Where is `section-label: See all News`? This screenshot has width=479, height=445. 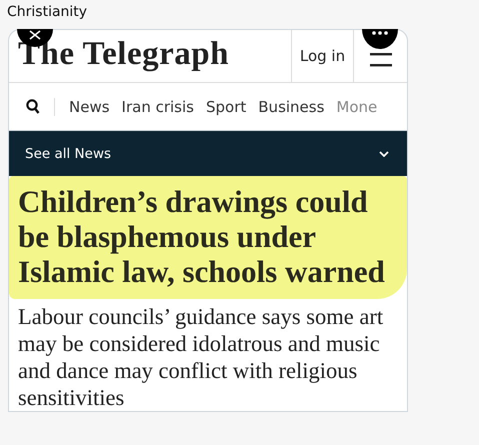
section-label: See all News is located at coordinates (68, 154).